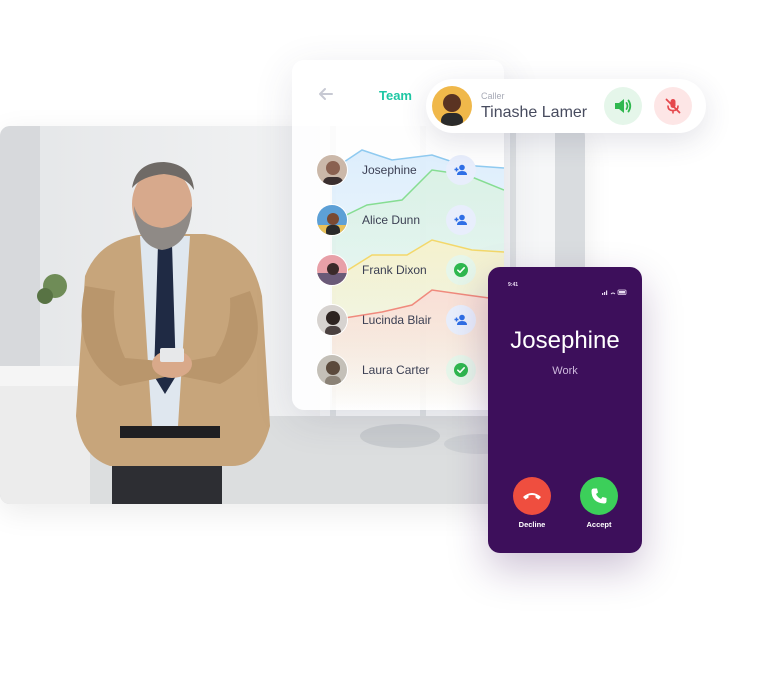 This screenshot has height=673, width=766. I want to click on contact-name: Frank Dixon, so click(394, 270).